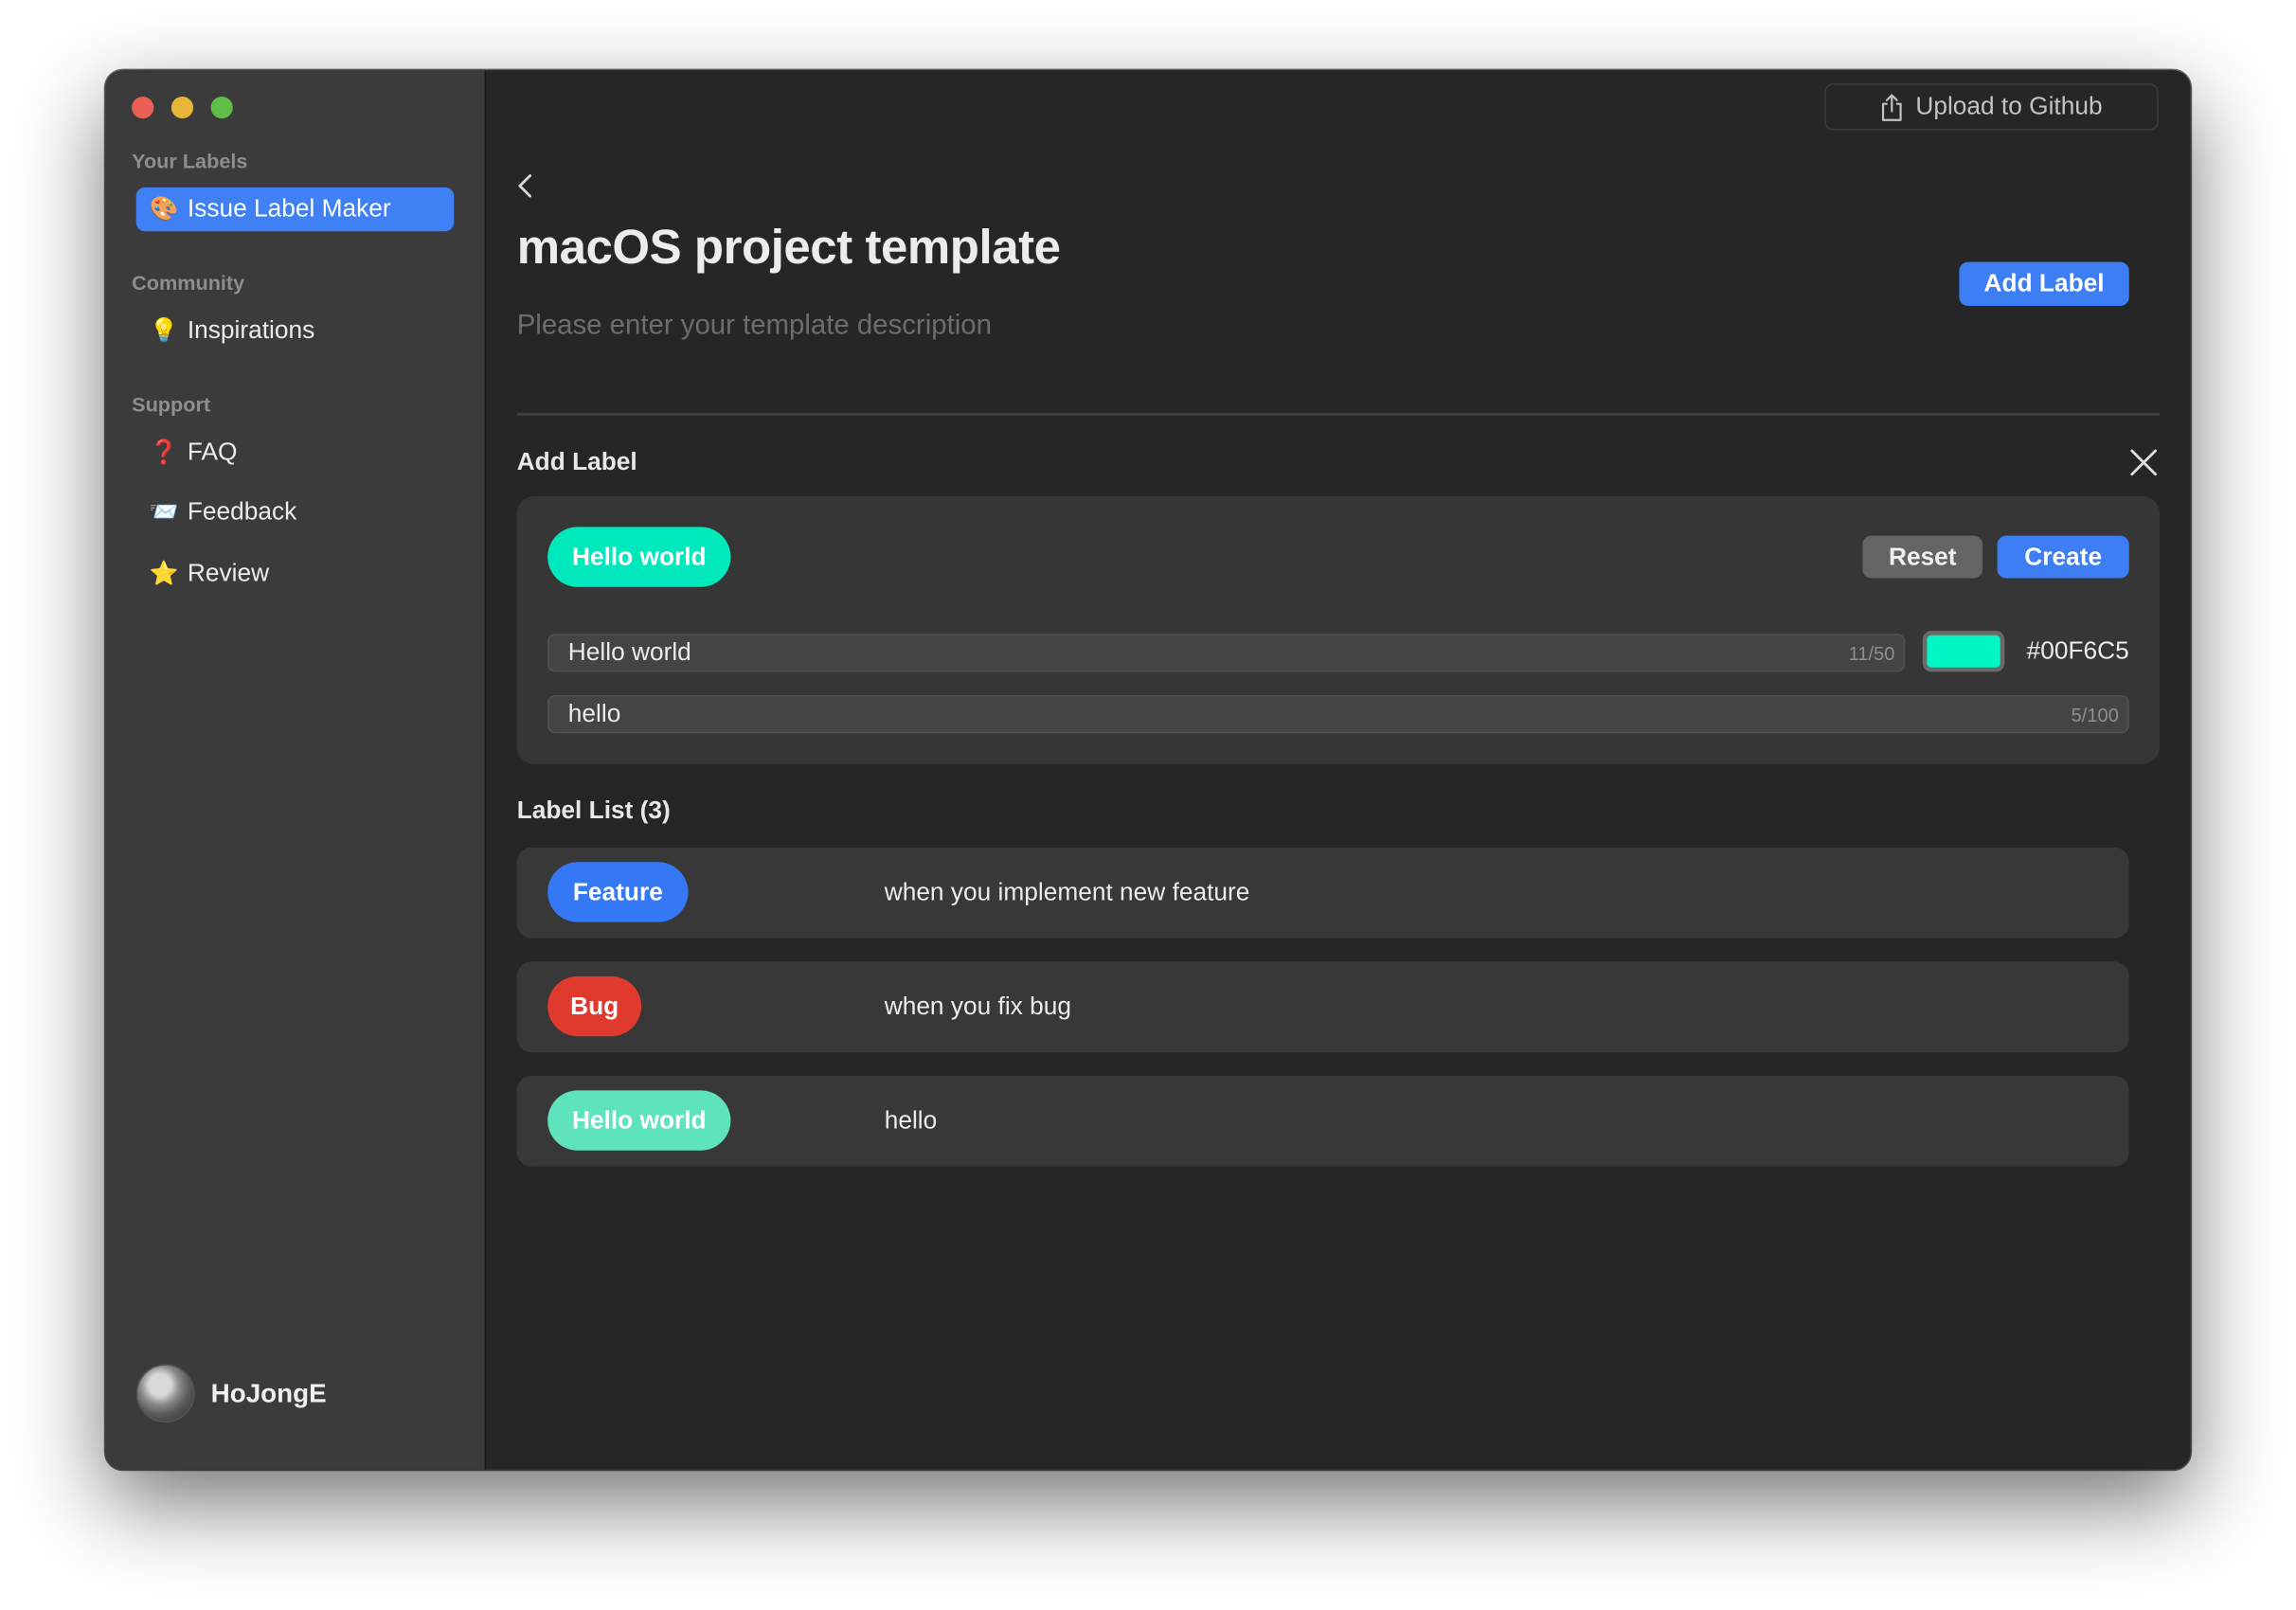  Describe the element at coordinates (2077, 650) in the screenshot. I see `color-hex: #00F6C5` at that location.